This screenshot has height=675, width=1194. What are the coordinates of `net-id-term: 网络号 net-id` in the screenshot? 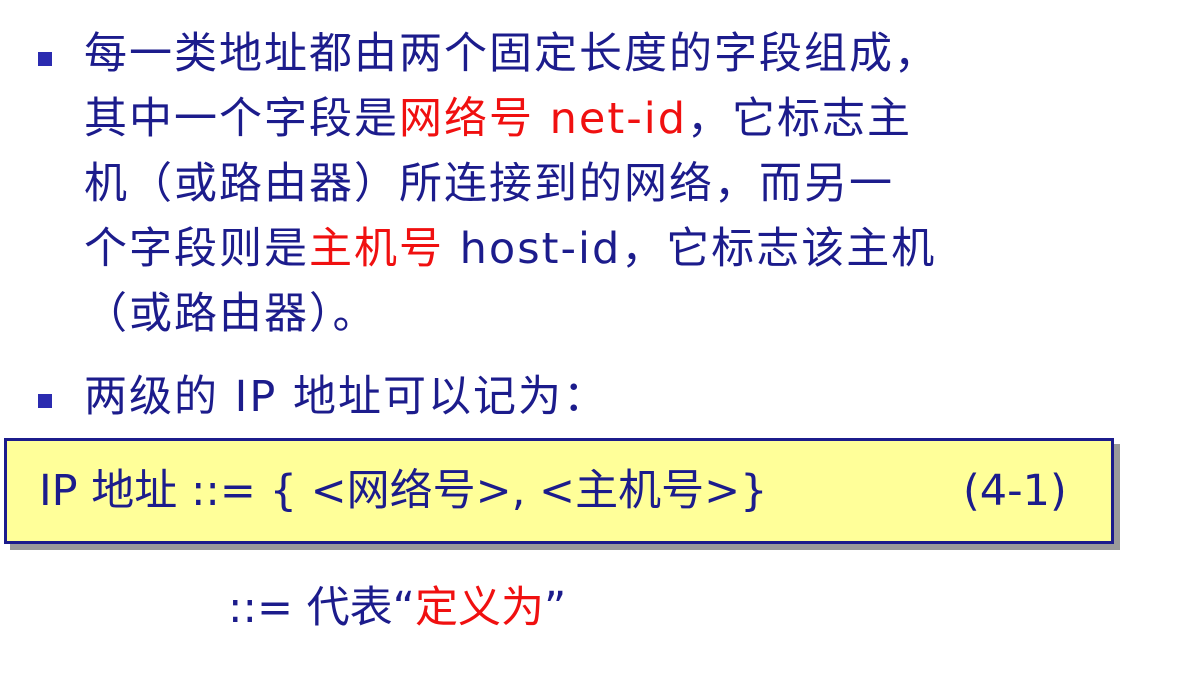 It's located at (543, 119).